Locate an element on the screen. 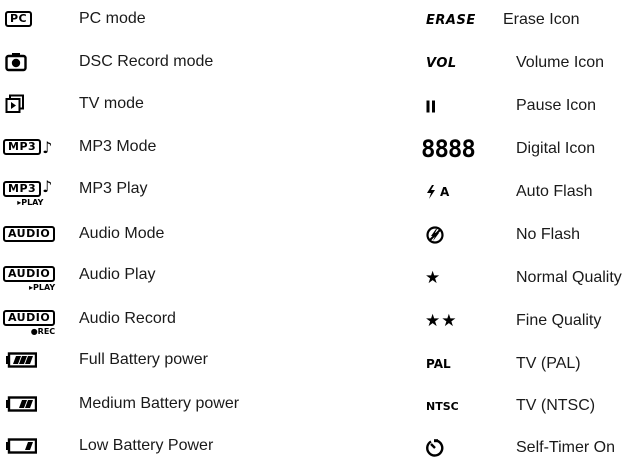 The width and height of the screenshot is (643, 463). mp3-play-icon: MP3 ♪ ▸PLAY is located at coordinates (38, 192).